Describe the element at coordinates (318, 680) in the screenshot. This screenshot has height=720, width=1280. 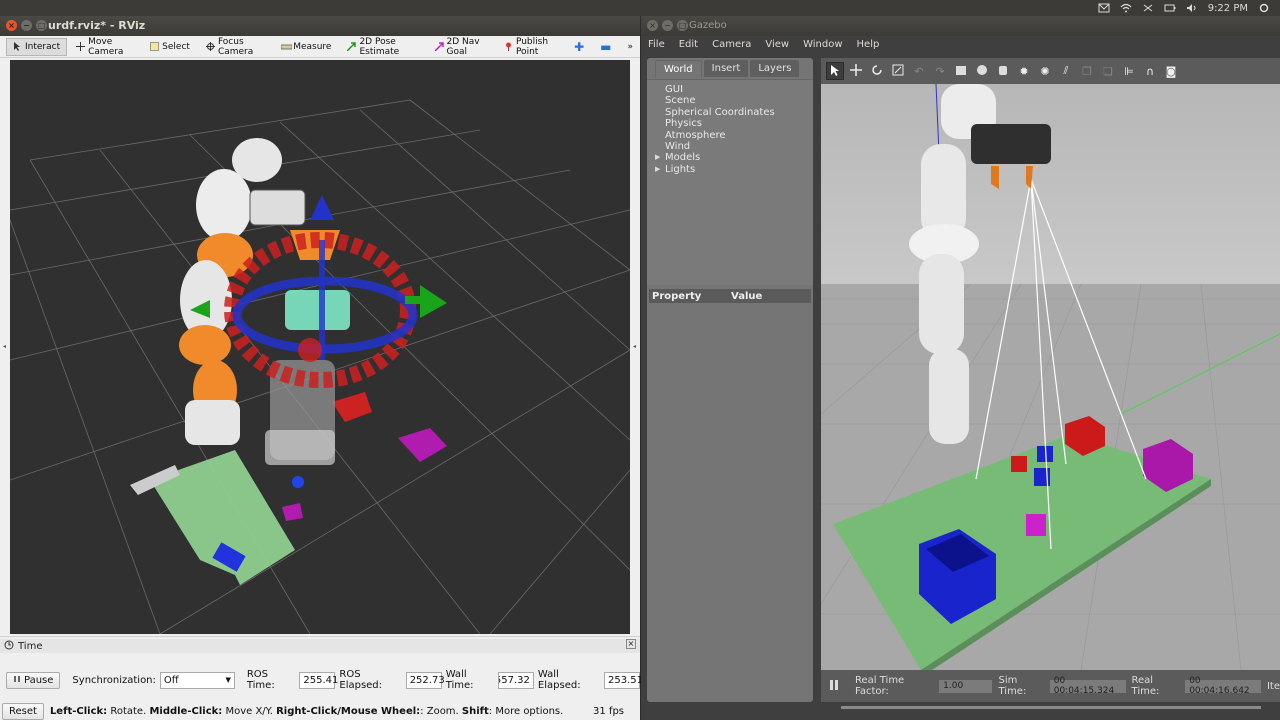
I see `ros-time-field: 255.41` at that location.